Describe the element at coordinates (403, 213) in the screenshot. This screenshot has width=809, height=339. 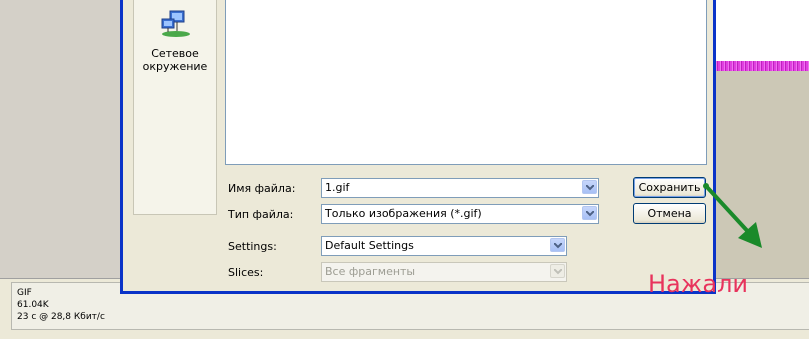
I see `filetype-value: Только изображения (*.gif)` at that location.